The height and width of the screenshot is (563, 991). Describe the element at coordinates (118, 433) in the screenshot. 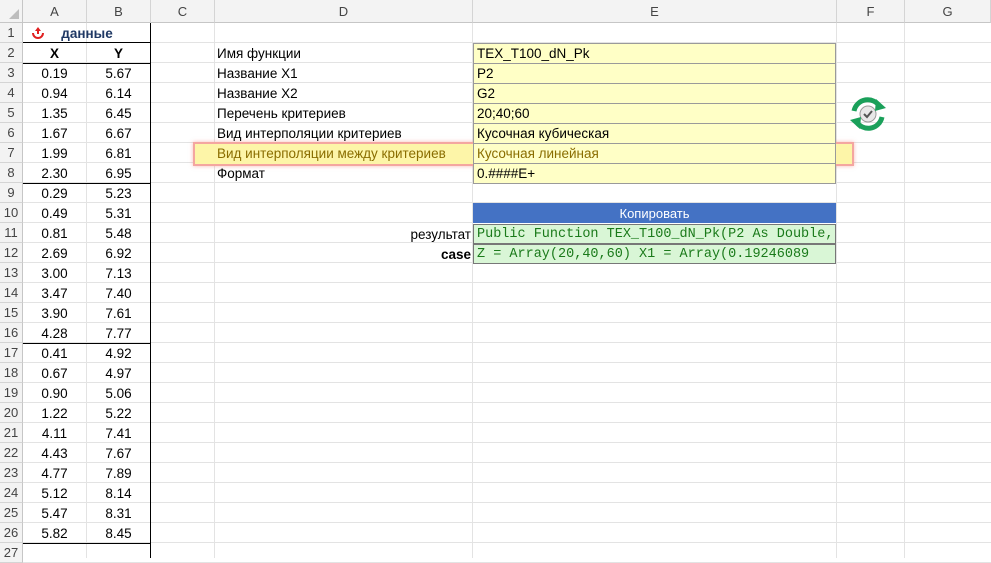

I see `cell-y: 7.41` at that location.